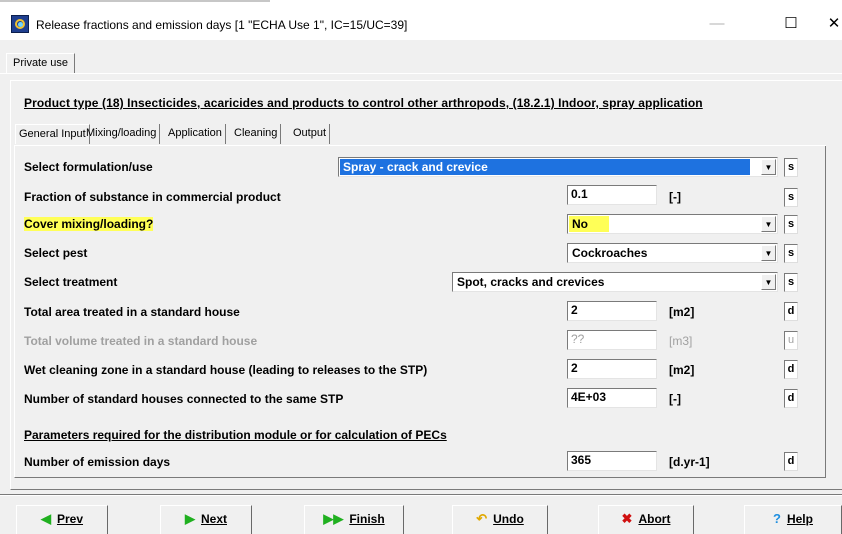 Image resolution: width=842 pixels, height=534 pixels. Describe the element at coordinates (654, 519) in the screenshot. I see `abort-label: Abort` at that location.